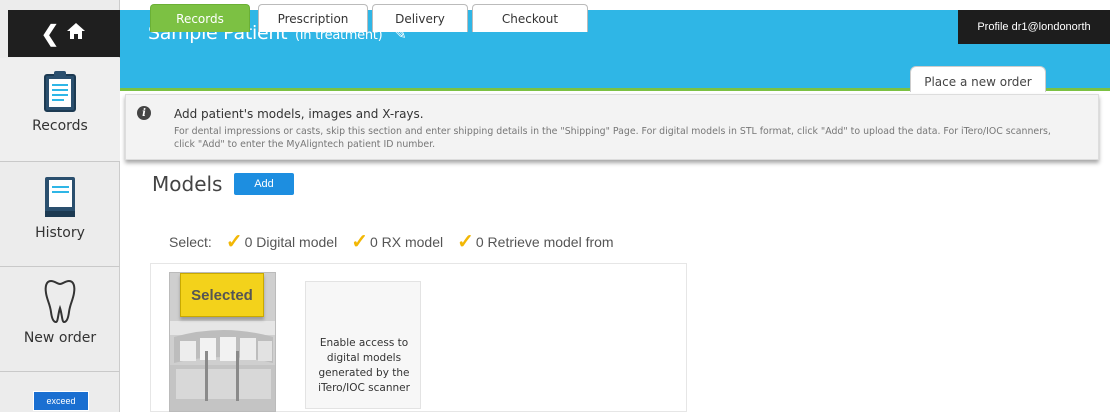  I want to click on option-rx-model: ✓ 0 RX model, so click(397, 241).